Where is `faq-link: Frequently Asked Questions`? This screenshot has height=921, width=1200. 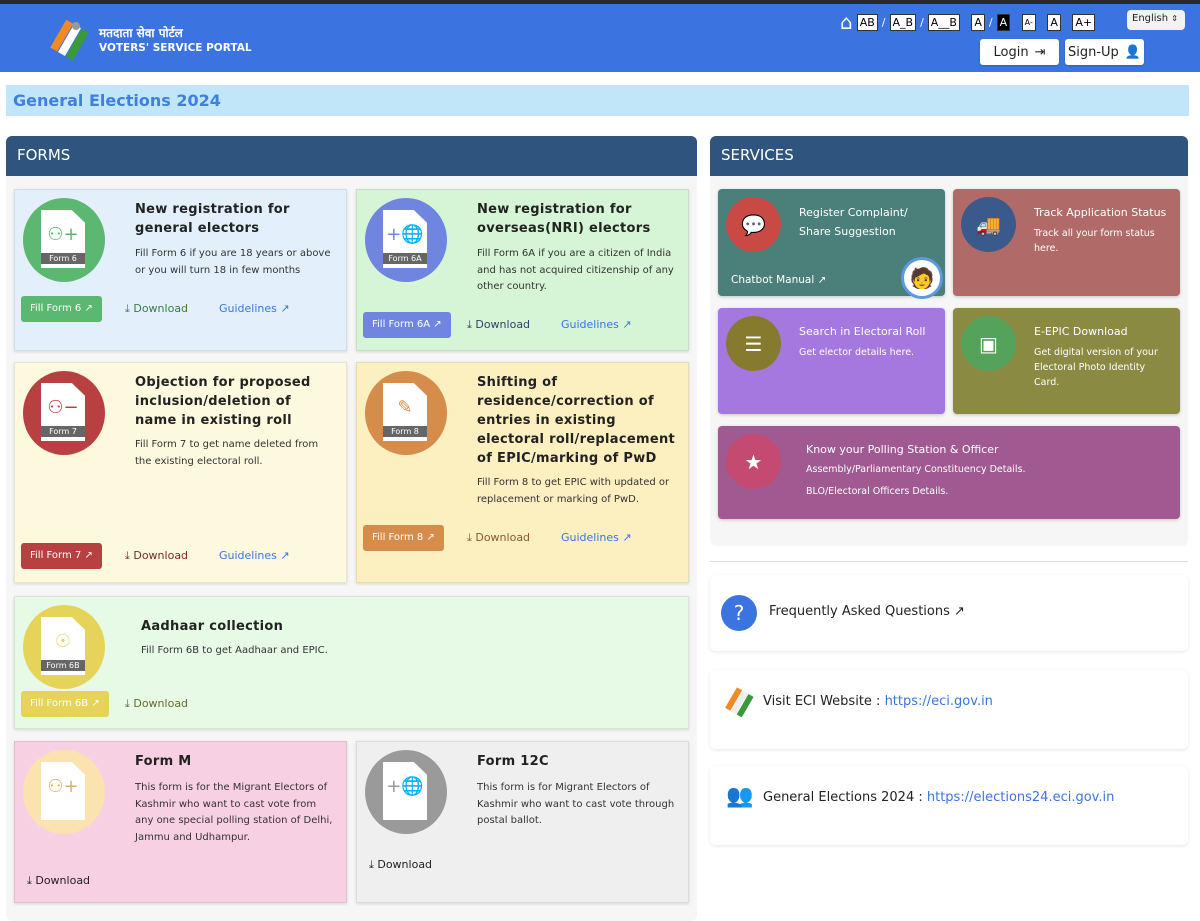 faq-link: Frequently Asked Questions is located at coordinates (859, 611).